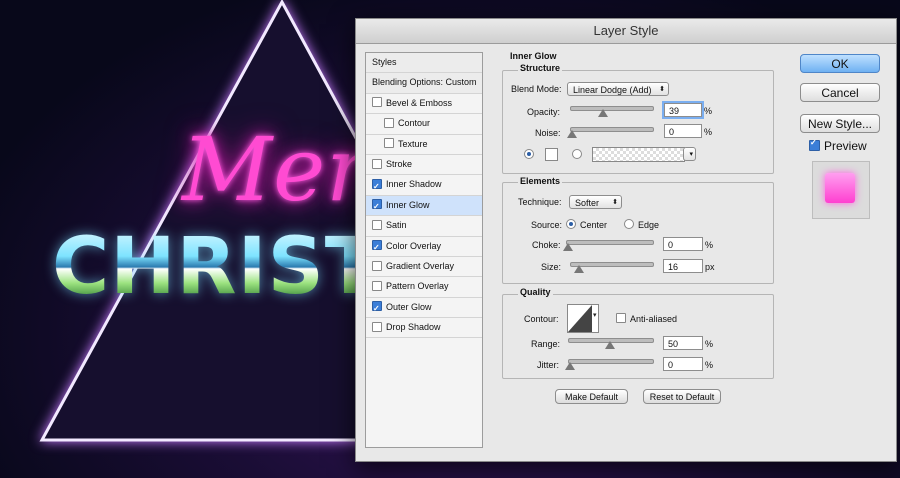  I want to click on source-center-radio, so click(571, 224).